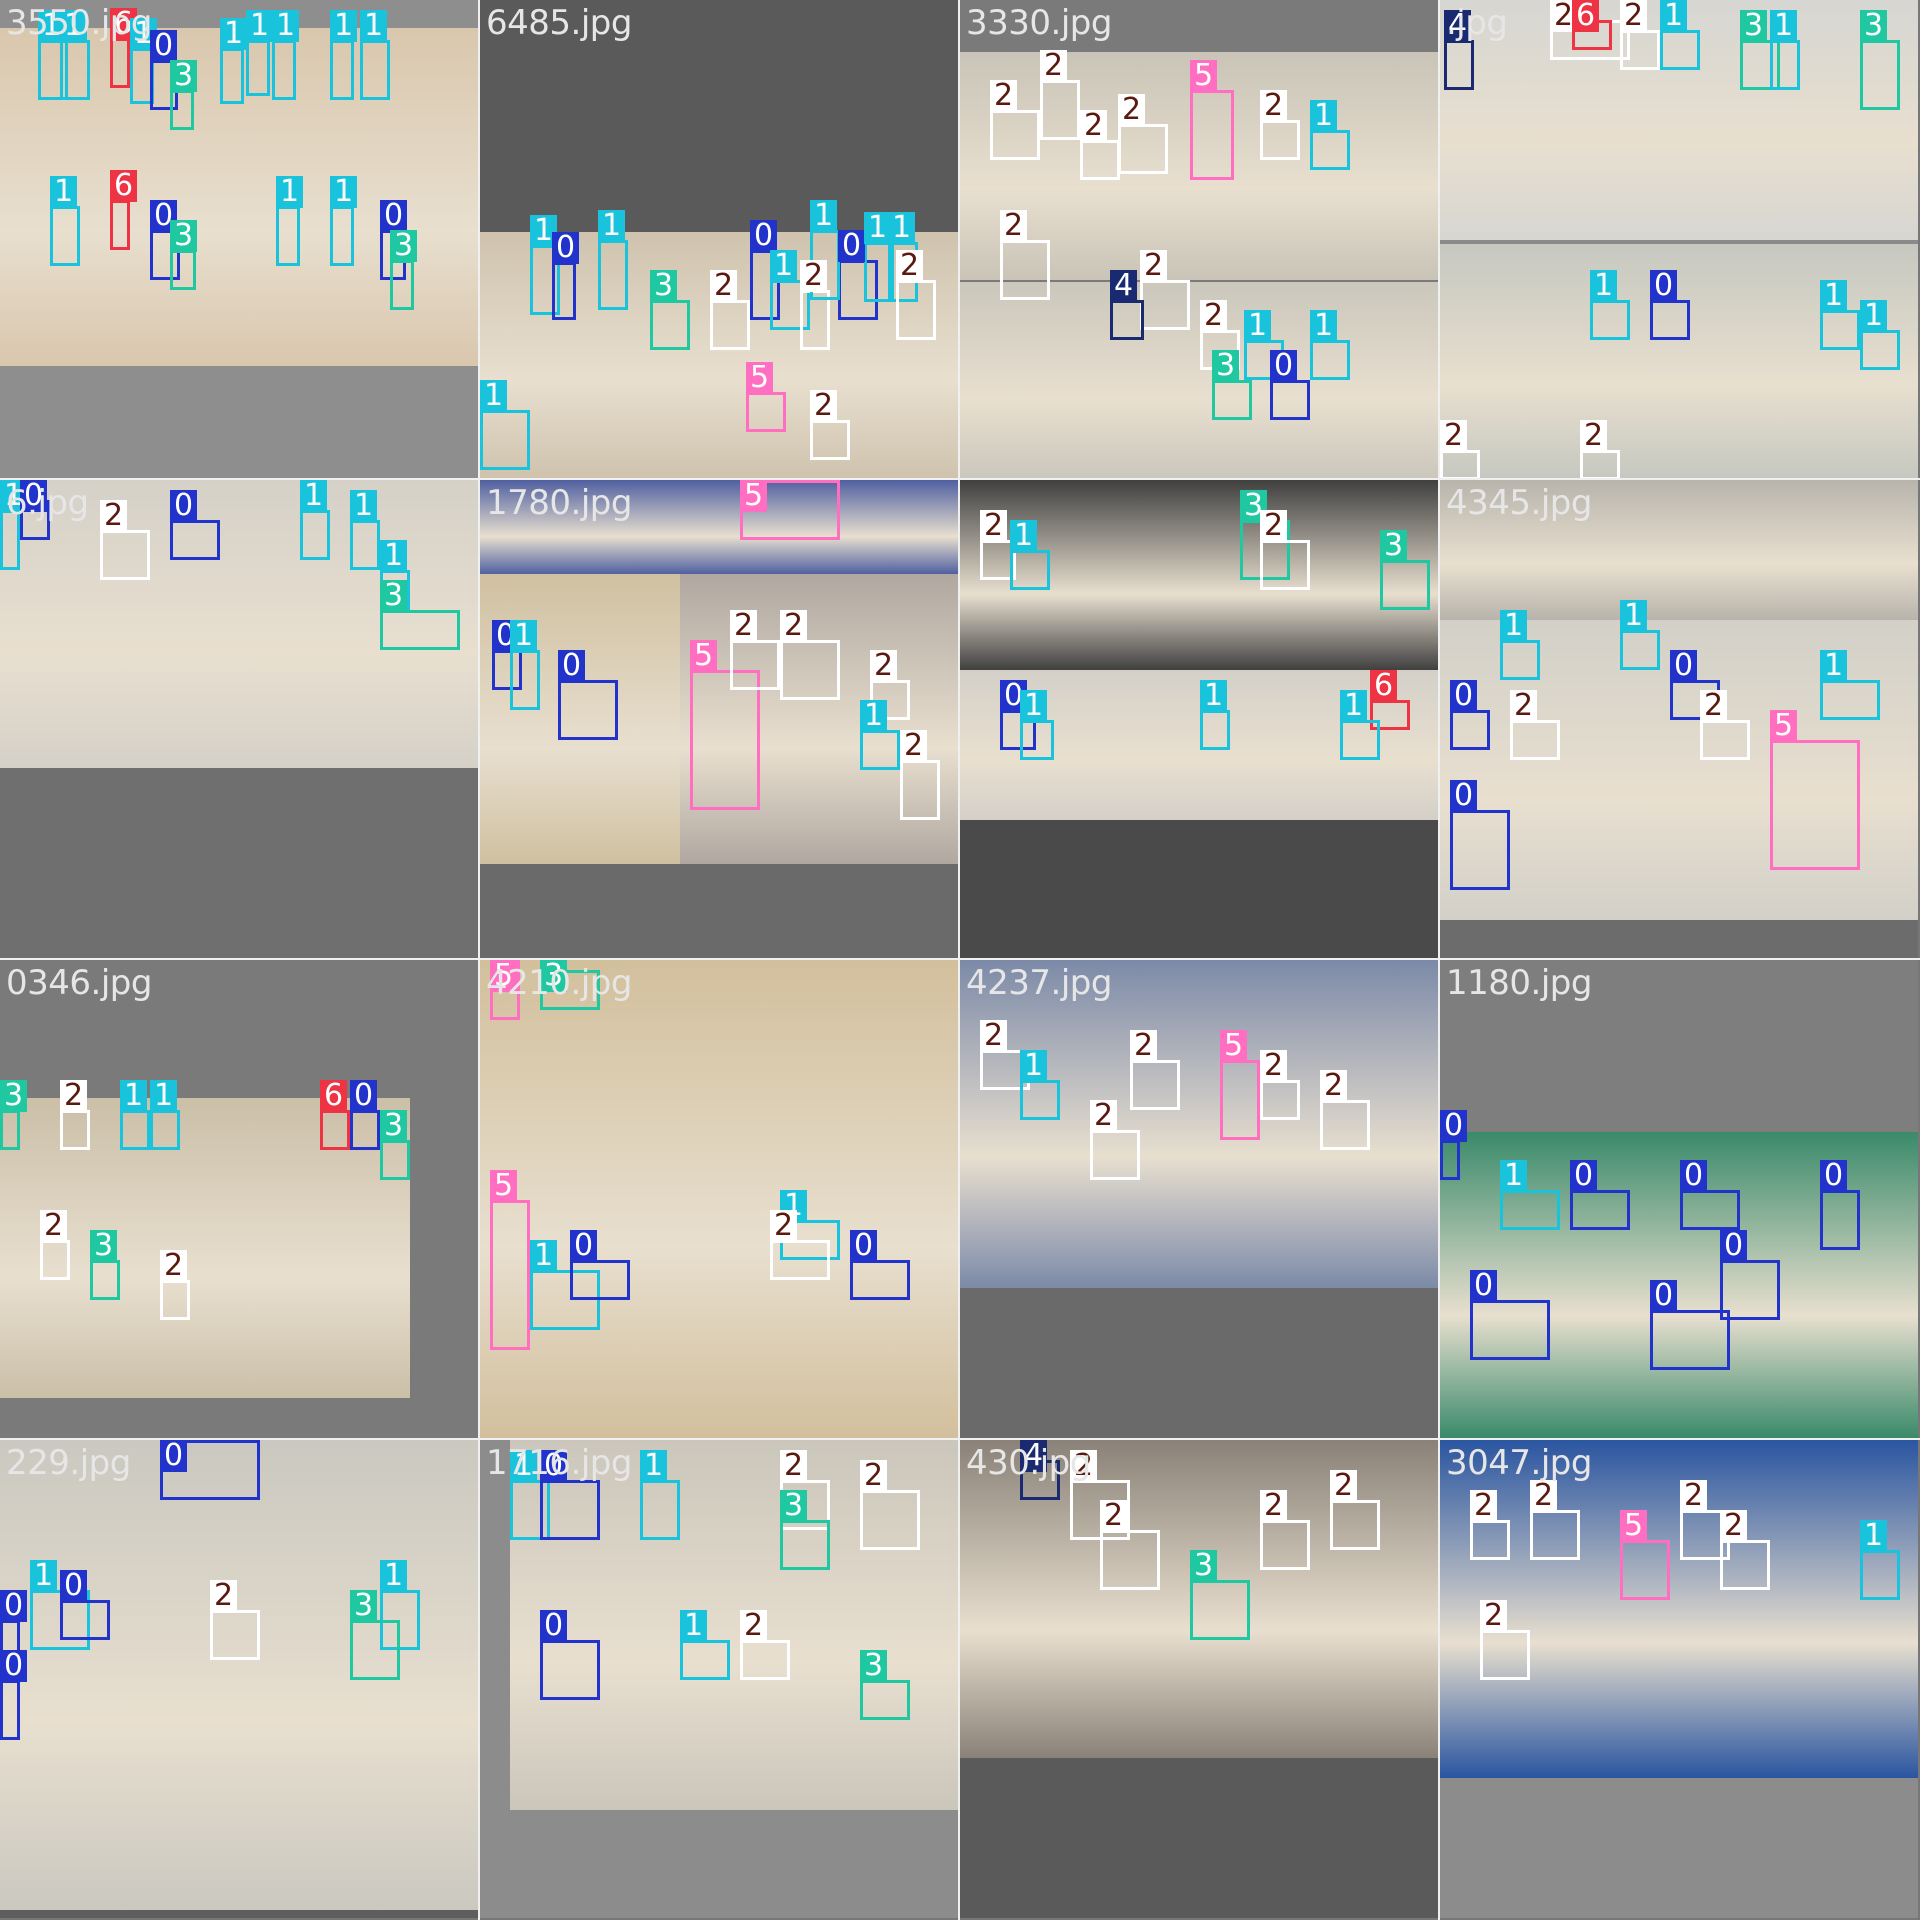  I want to click on mosaic-tile: 6485.jpg 1 0 1 3 2 0 1 2 0 1 1 2 1 5 1 2, so click(719, 239).